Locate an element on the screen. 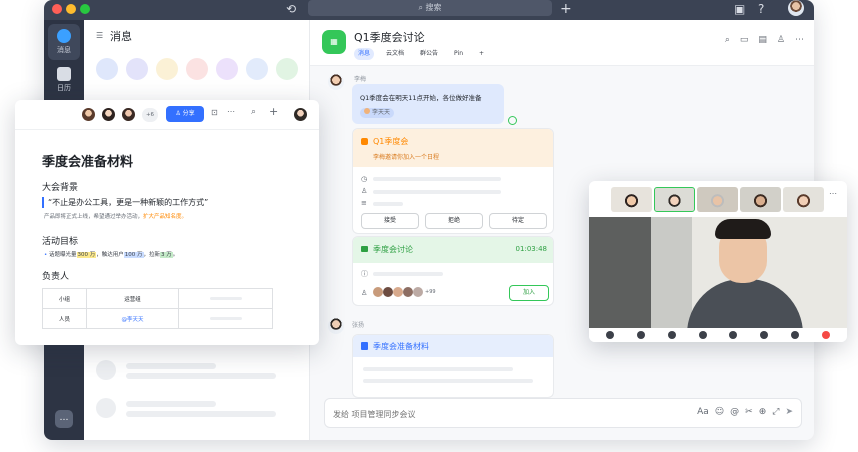 This screenshot has height=452, width=858. attendee-count: +99 is located at coordinates (430, 292).